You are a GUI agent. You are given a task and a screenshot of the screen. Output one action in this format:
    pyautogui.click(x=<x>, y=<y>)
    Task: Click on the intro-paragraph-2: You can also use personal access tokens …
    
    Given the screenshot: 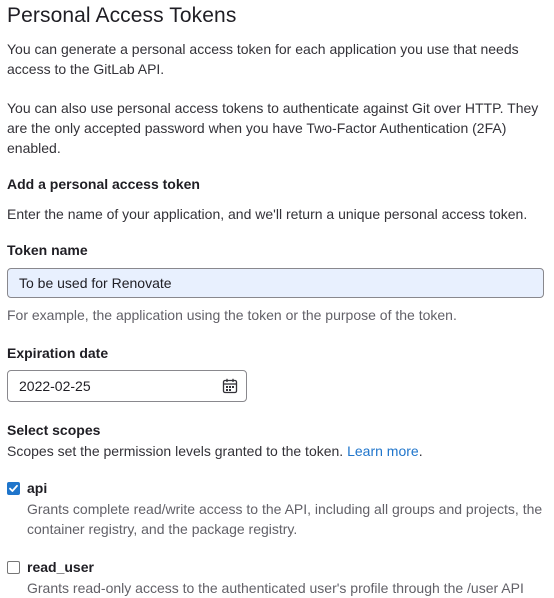 What is the action you would take?
    pyautogui.click(x=273, y=128)
    